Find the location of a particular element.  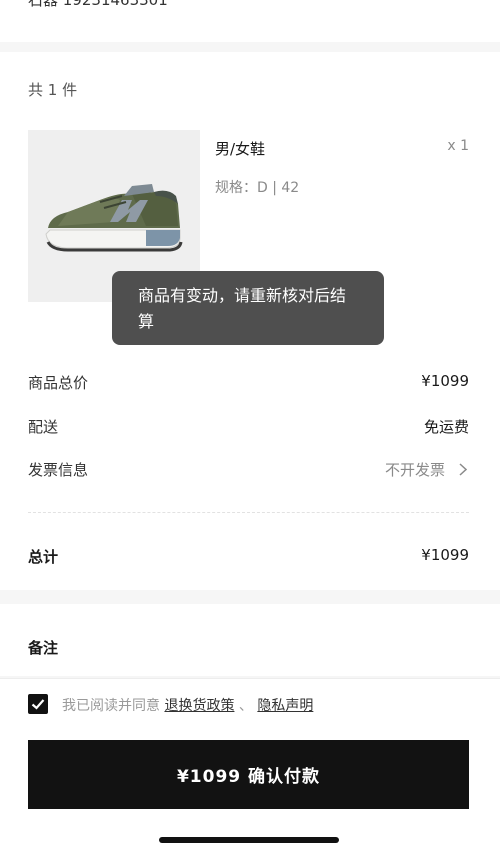

bottom-bar: ¥1099 确认付款 is located at coordinates (250, 791).